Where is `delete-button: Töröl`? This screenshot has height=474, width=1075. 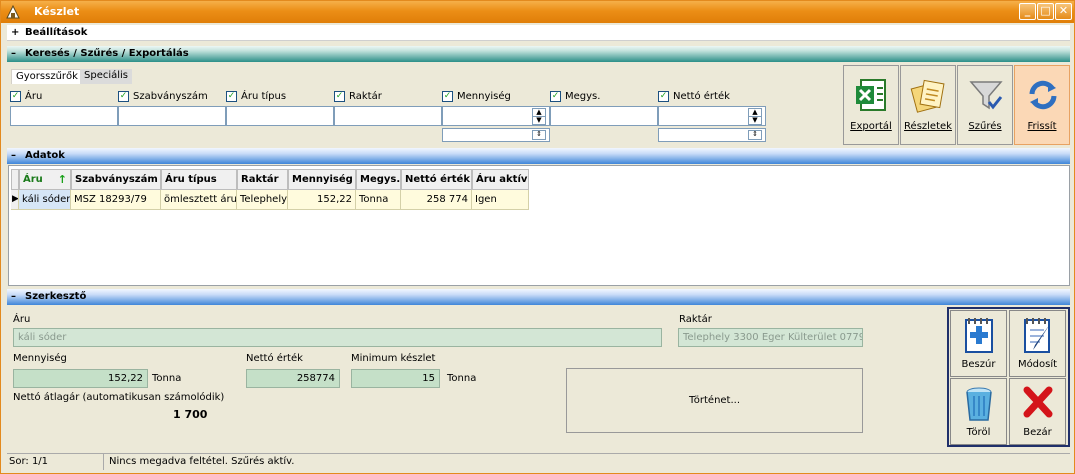 delete-button: Töröl is located at coordinates (978, 411).